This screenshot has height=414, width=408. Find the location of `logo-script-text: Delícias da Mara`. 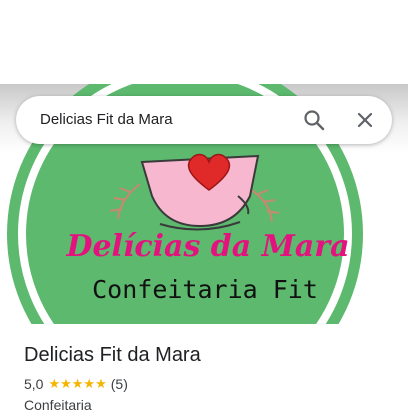

logo-script-text: Delícias da Mara is located at coordinates (207, 246).